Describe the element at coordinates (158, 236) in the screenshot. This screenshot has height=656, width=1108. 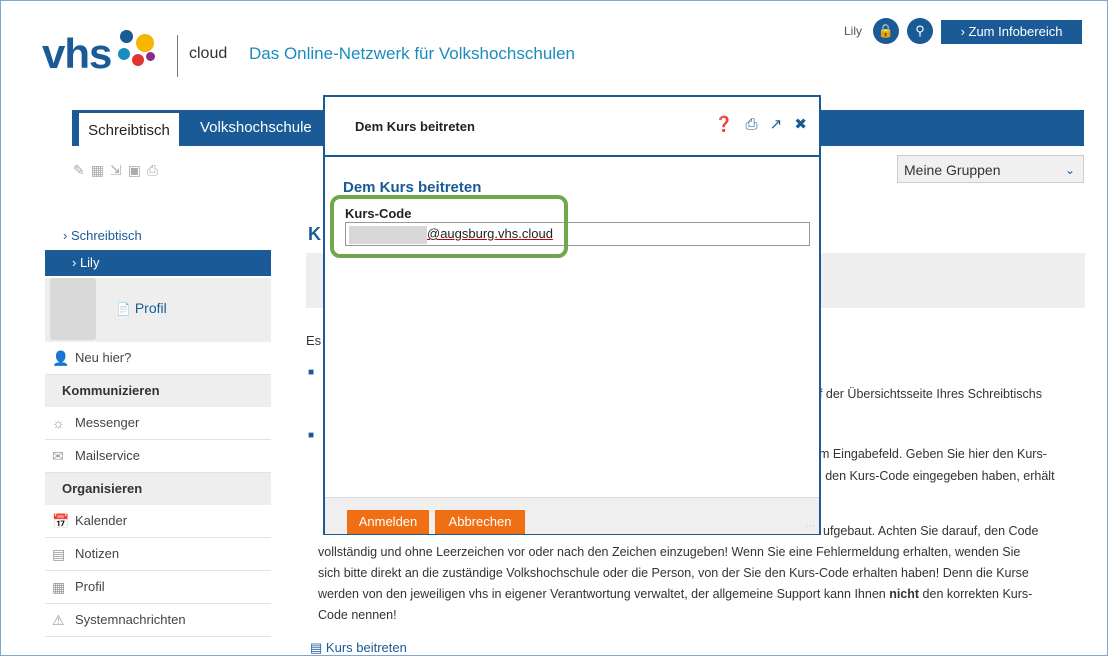
I see `breadcrumb-schreibtisch: › Schreibtisch` at that location.